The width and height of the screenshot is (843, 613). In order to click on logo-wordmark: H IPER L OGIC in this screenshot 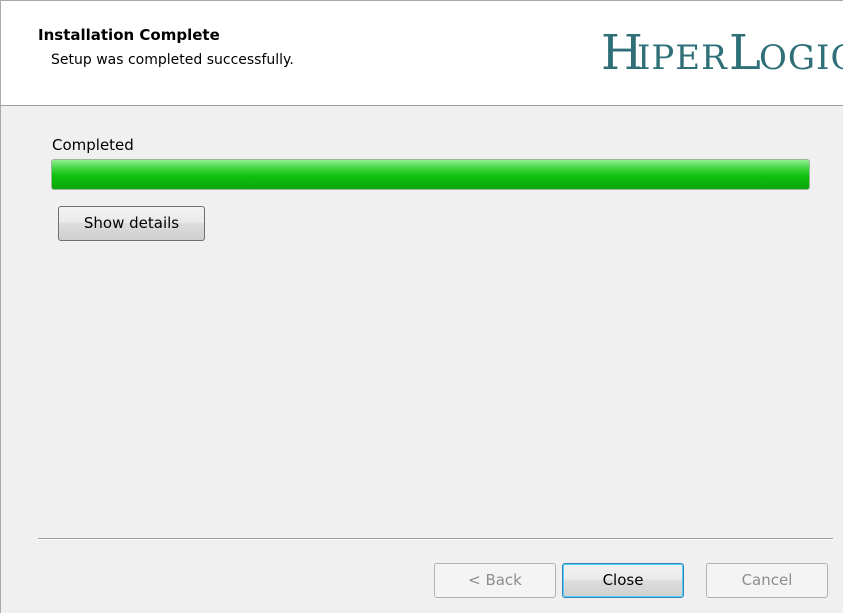, I will do `click(722, 53)`.